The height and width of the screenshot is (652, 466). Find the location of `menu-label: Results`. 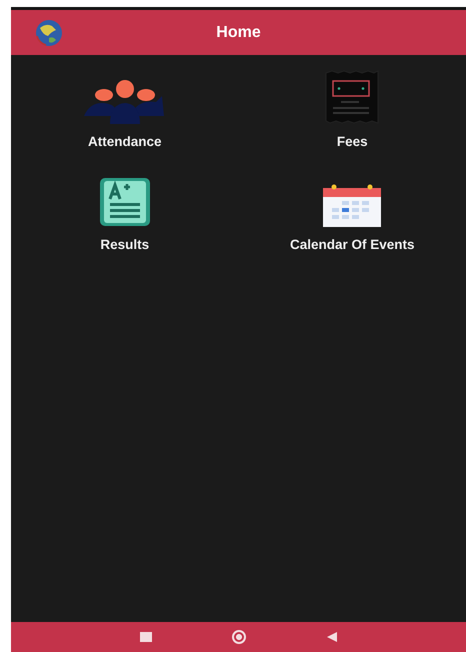

menu-label: Results is located at coordinates (125, 244).